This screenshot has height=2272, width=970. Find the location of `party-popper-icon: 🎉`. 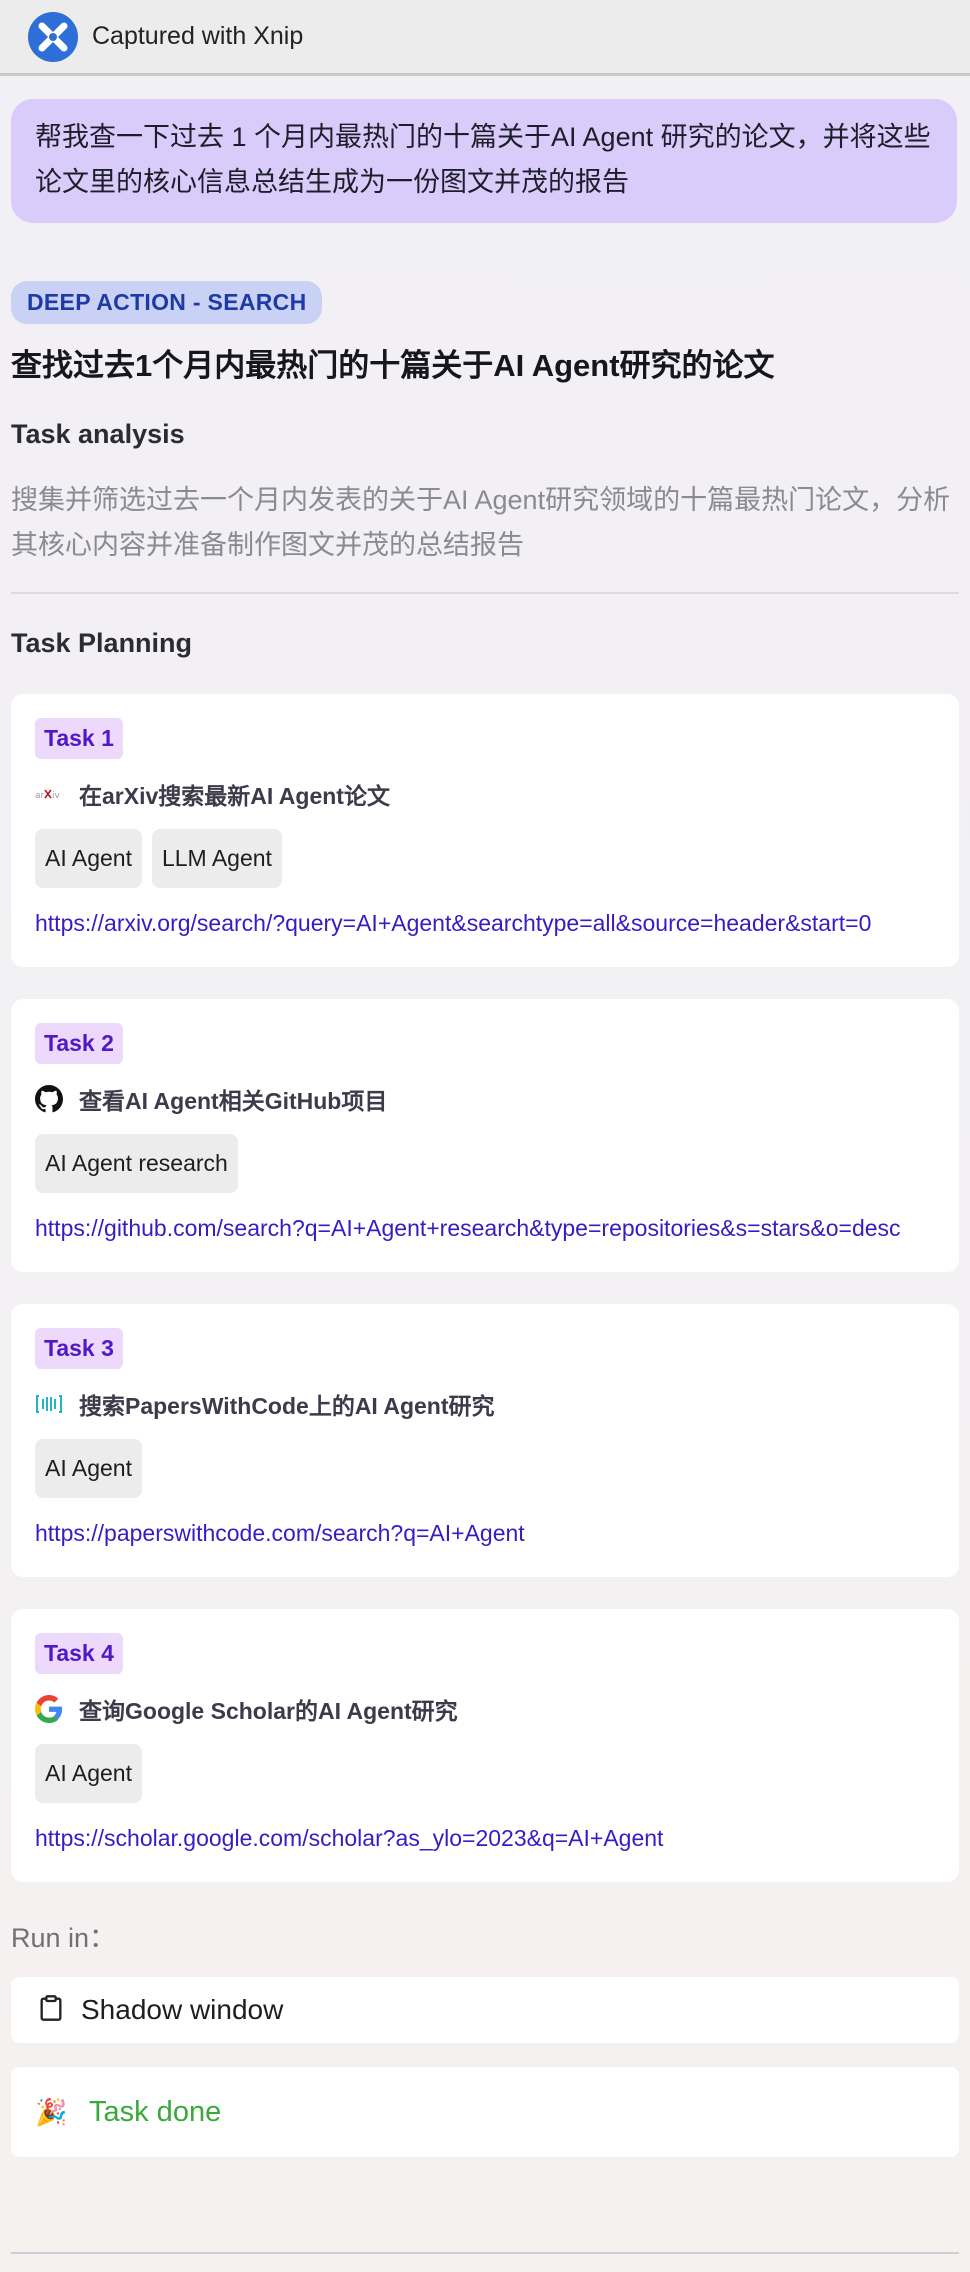

party-popper-icon: 🎉 is located at coordinates (51, 2111).